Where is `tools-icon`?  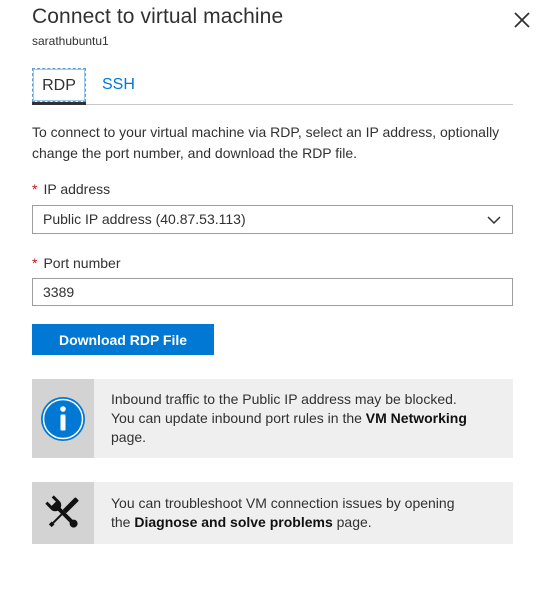
tools-icon is located at coordinates (62, 511).